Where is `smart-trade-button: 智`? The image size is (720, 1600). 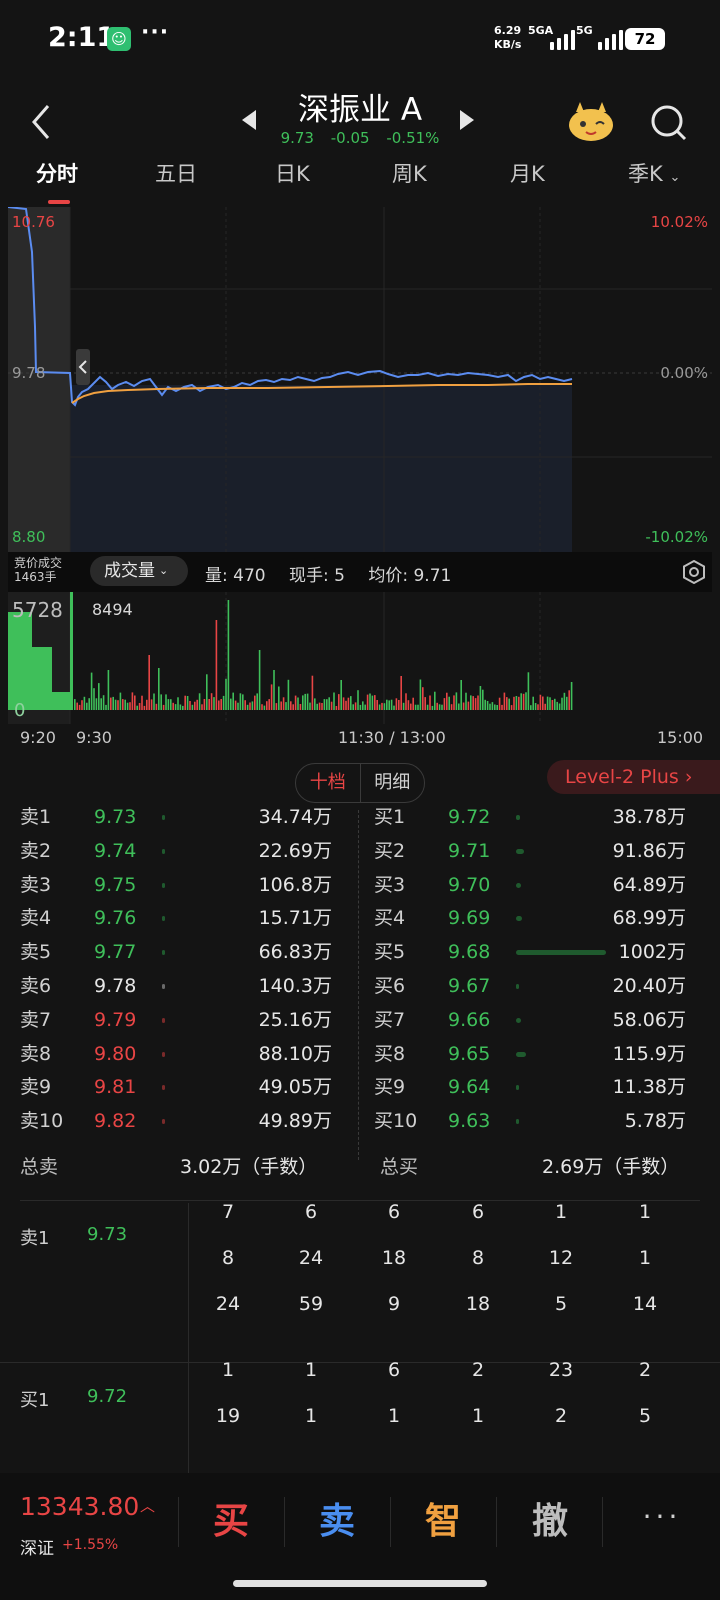 smart-trade-button: 智 is located at coordinates (443, 1518).